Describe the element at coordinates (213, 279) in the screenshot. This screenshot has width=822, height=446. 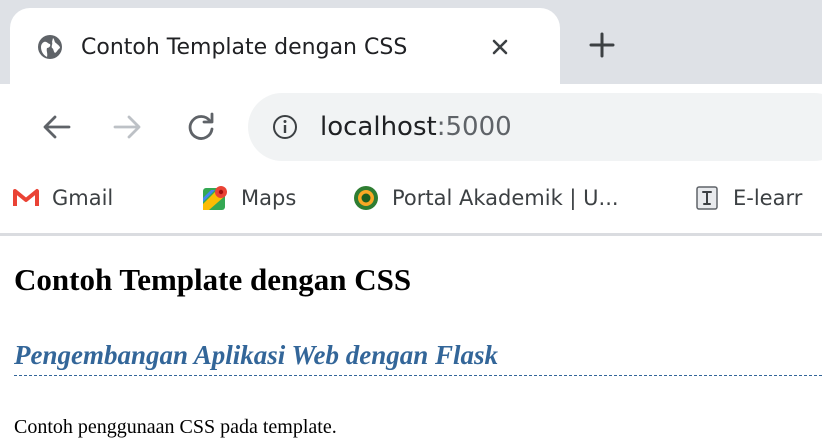
I see `page-title: Contoh Template dengan CSS` at that location.